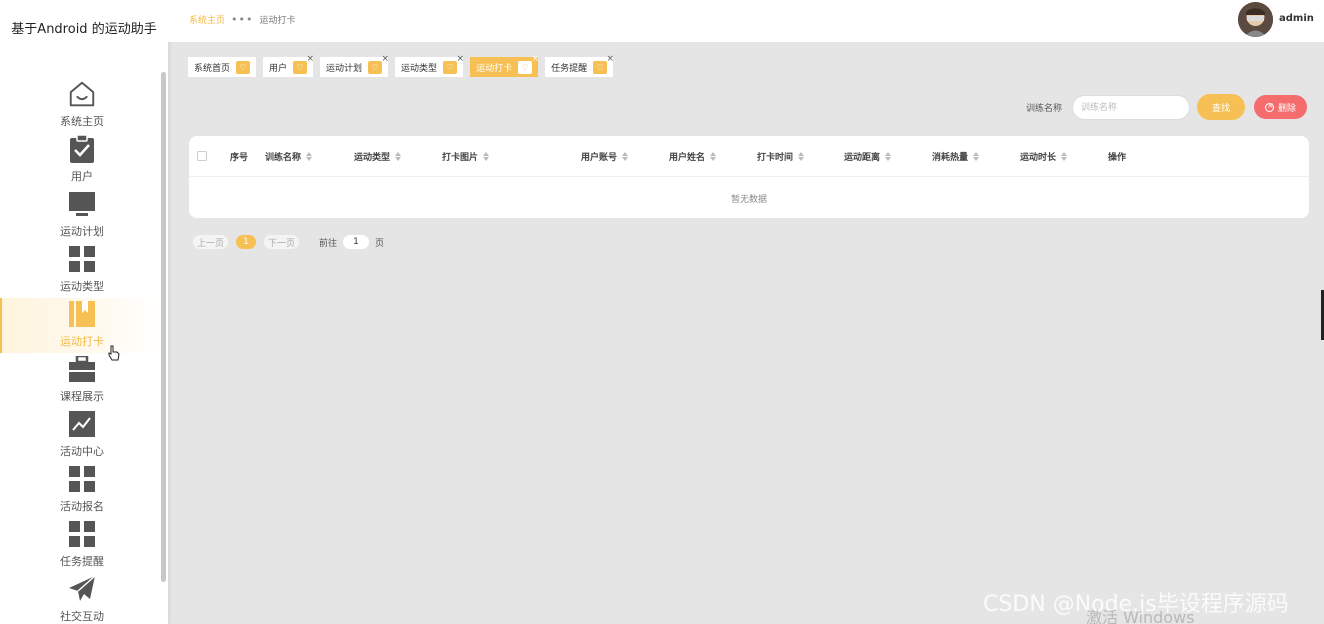 This screenshot has height=624, width=1324. Describe the element at coordinates (212, 68) in the screenshot. I see `tab-label: 系统首页` at that location.